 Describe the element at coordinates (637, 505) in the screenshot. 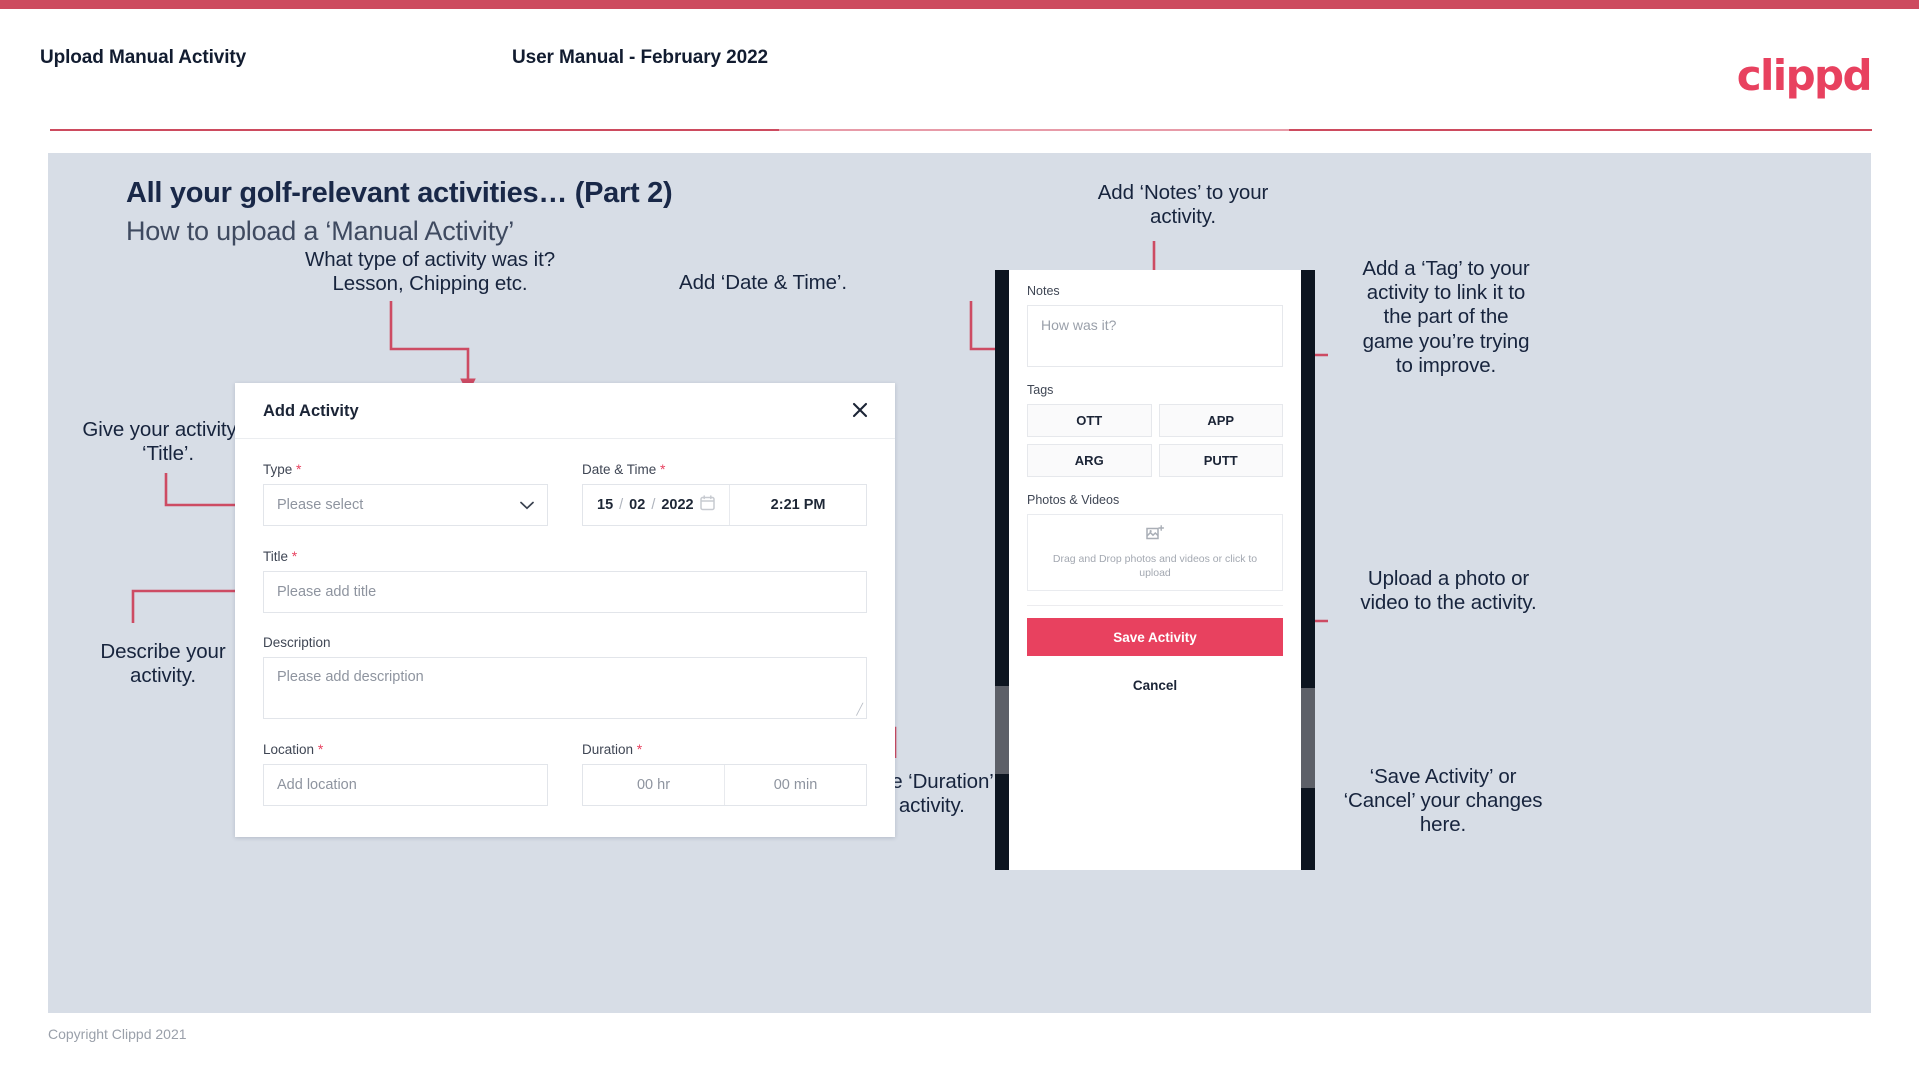

I see `date-month: 02` at that location.